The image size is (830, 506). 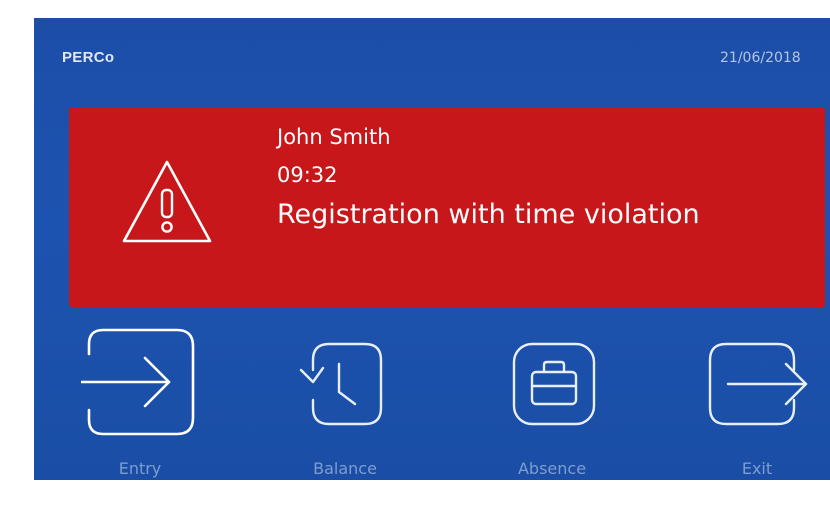 I want to click on balance-label: Balance, so click(x=345, y=468).